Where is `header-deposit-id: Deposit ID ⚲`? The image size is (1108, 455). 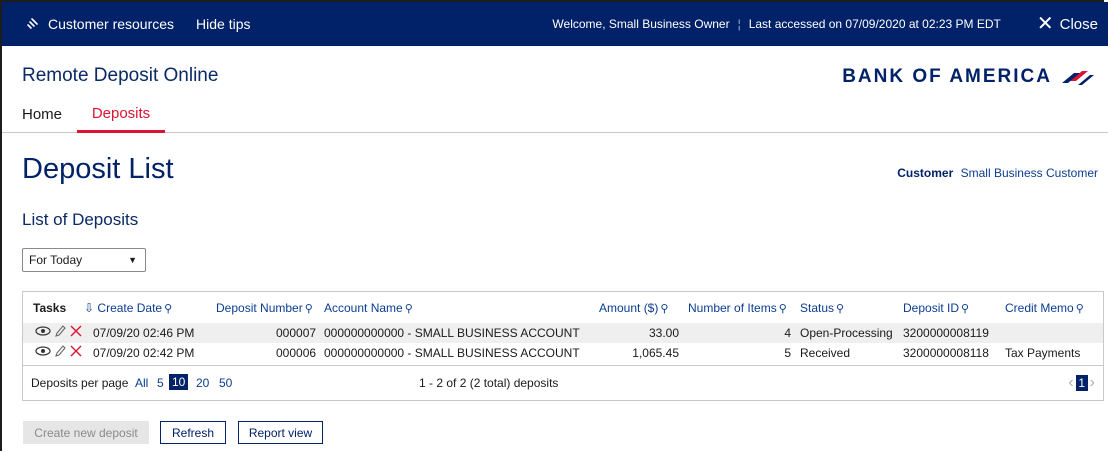
header-deposit-id: Deposit ID ⚲ is located at coordinates (936, 308).